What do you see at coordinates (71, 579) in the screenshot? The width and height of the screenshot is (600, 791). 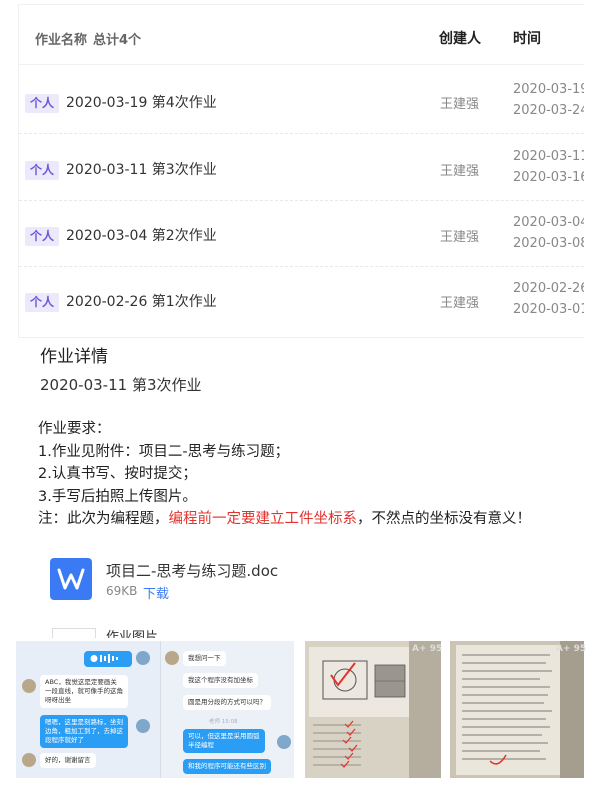 I see `word-doc-icon` at bounding box center [71, 579].